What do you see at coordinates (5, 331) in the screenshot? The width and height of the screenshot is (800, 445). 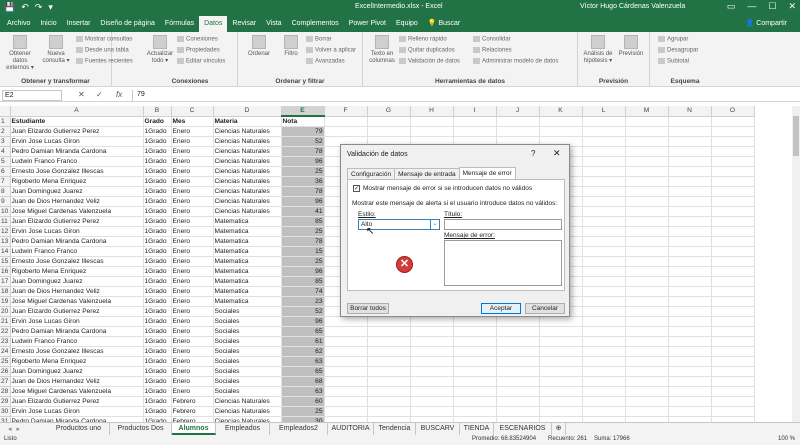 I see `row-header: 22` at bounding box center [5, 331].